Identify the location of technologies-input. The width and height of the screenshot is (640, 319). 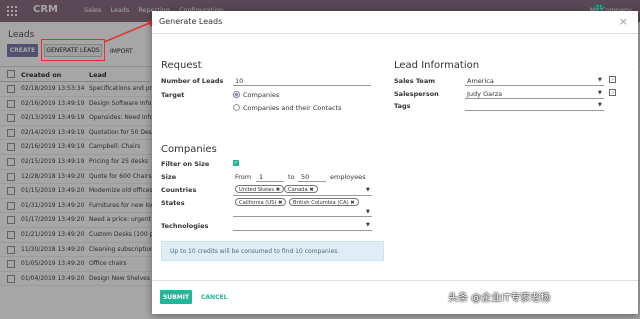
(302, 230).